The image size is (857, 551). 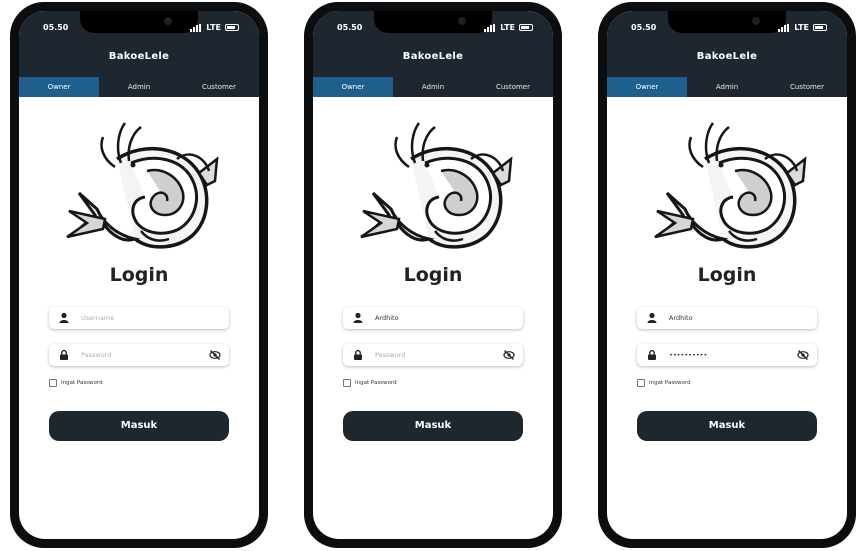 I want to click on password-field: ••••••••••, so click(x=727, y=355).